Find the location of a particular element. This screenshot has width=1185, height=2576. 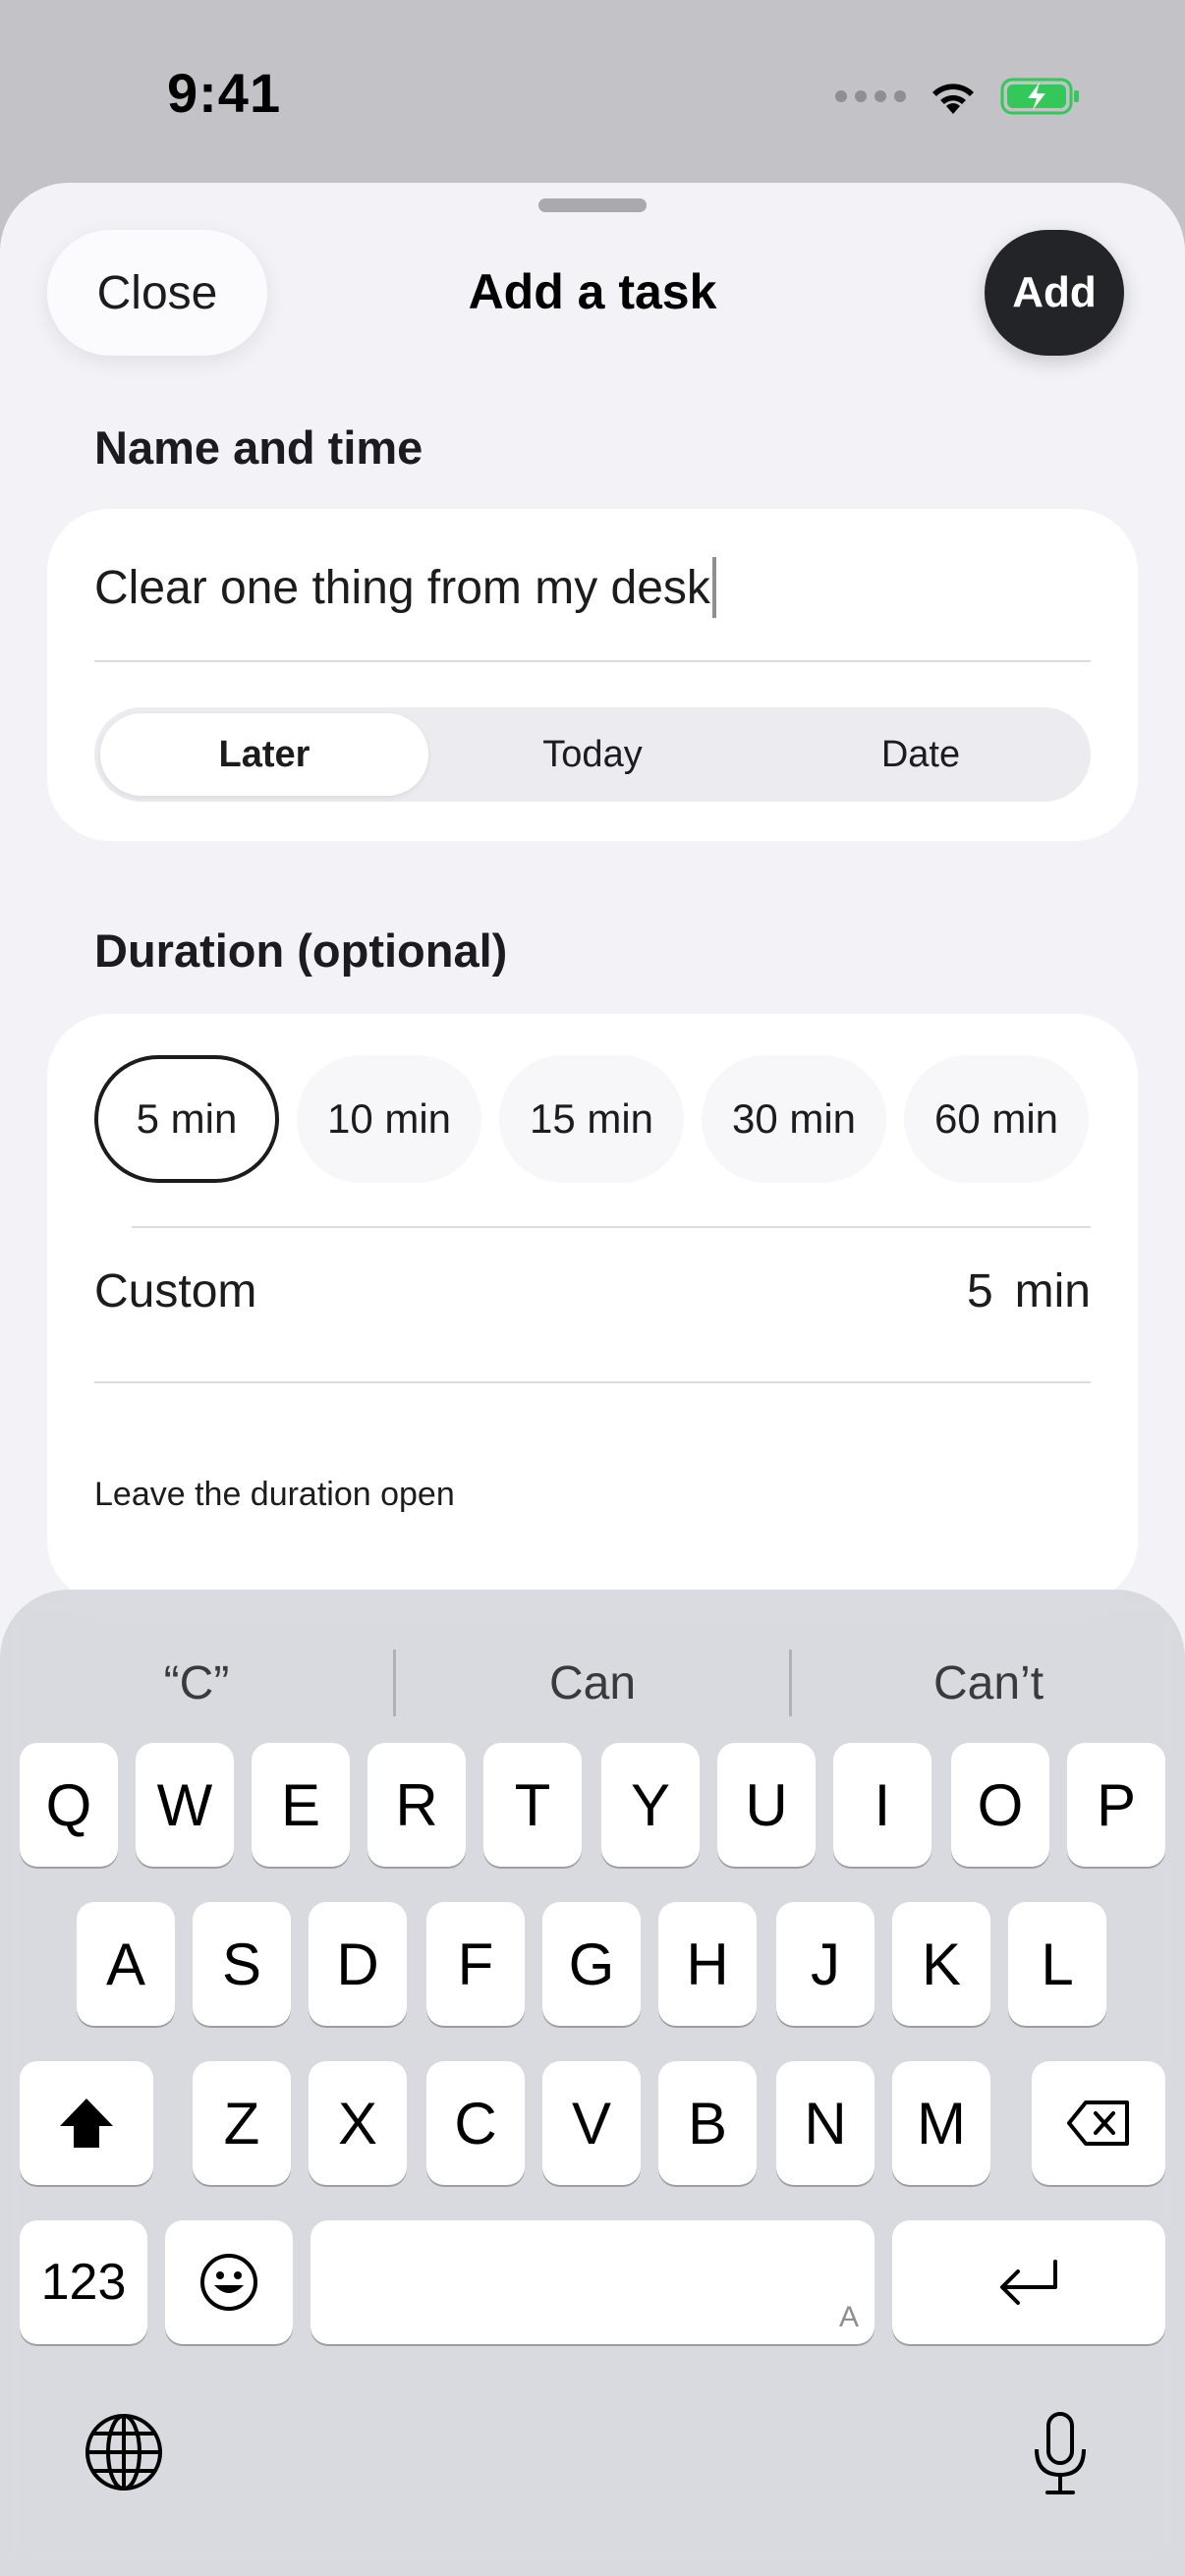

key-o: O is located at coordinates (1000, 1805).